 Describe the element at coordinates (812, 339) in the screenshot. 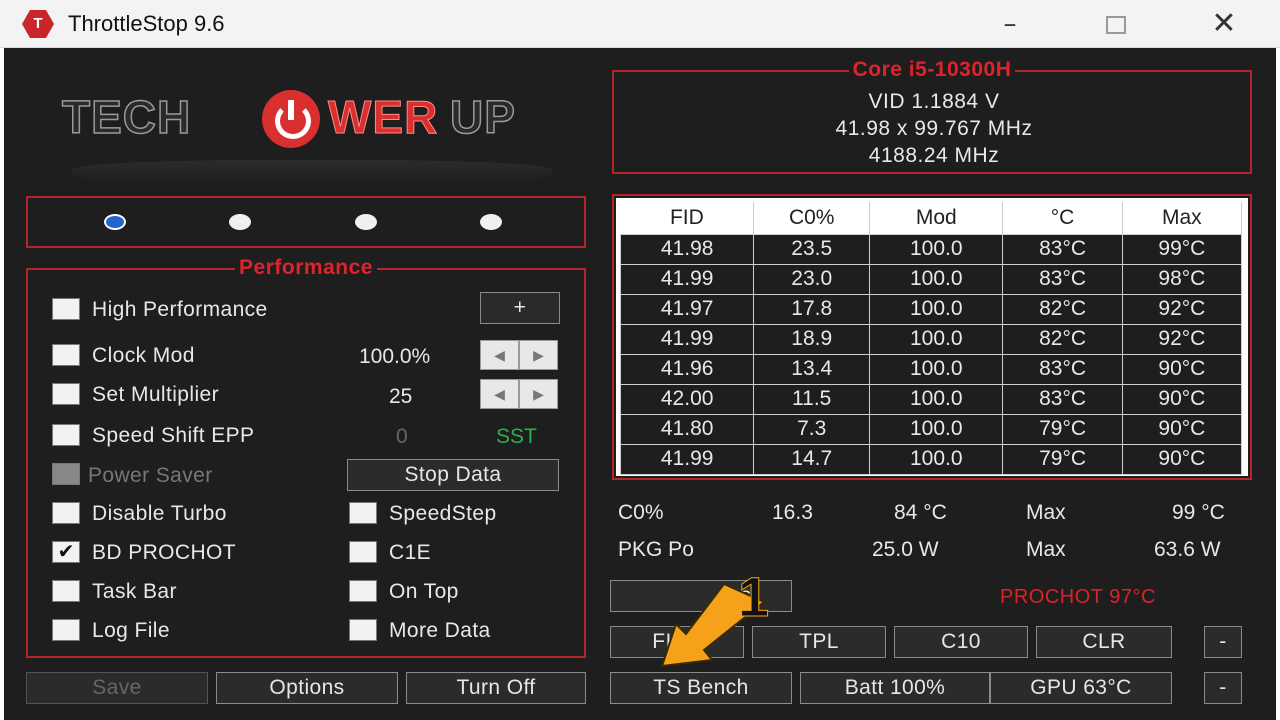

I see `table-cell: 18.9` at that location.